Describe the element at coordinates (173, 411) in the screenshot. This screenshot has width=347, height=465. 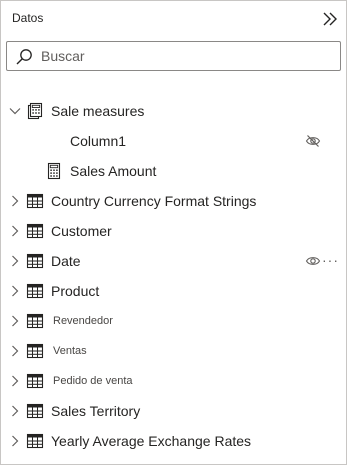
I see `tree-item-sales-territory: Sales Territory` at that location.